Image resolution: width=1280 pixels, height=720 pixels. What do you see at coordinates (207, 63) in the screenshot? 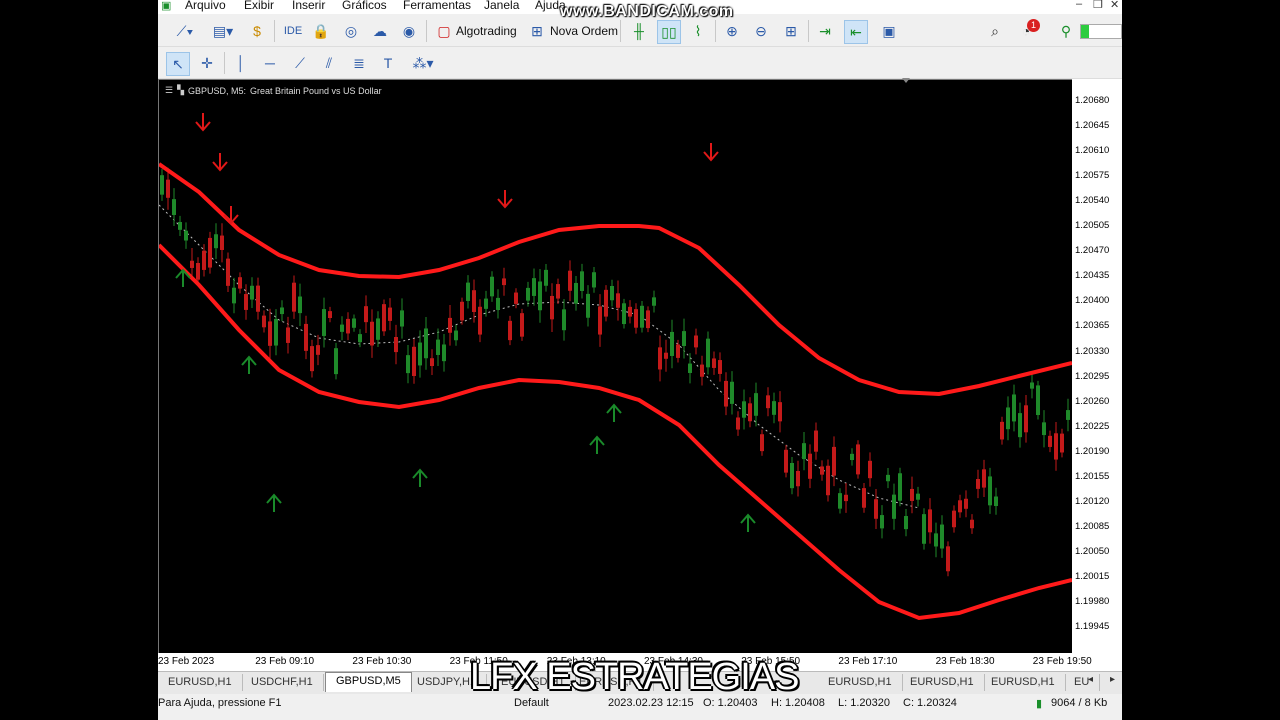
I see `crosshair-icon: ✛` at bounding box center [207, 63].